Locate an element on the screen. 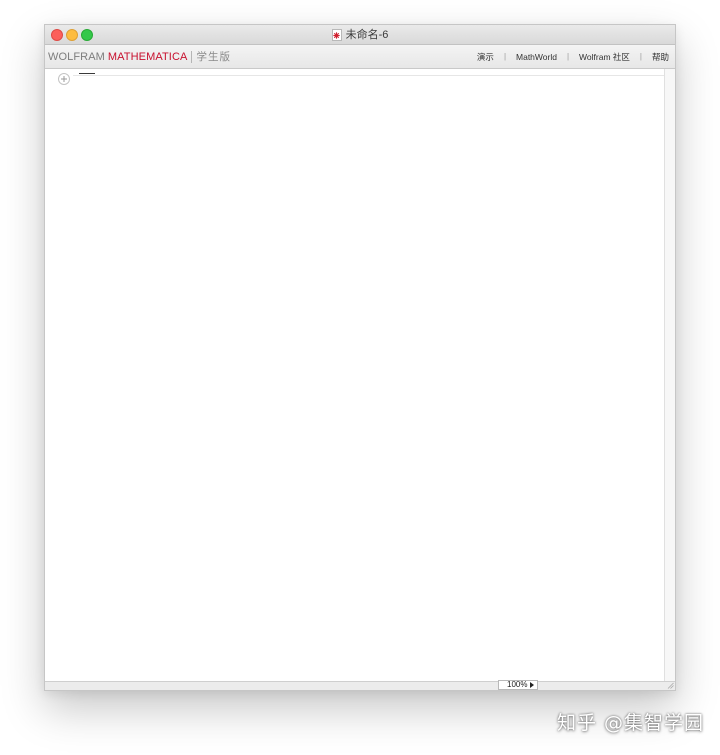 This screenshot has height=755, width=720. cell-insertion-cursor is located at coordinates (87, 73).